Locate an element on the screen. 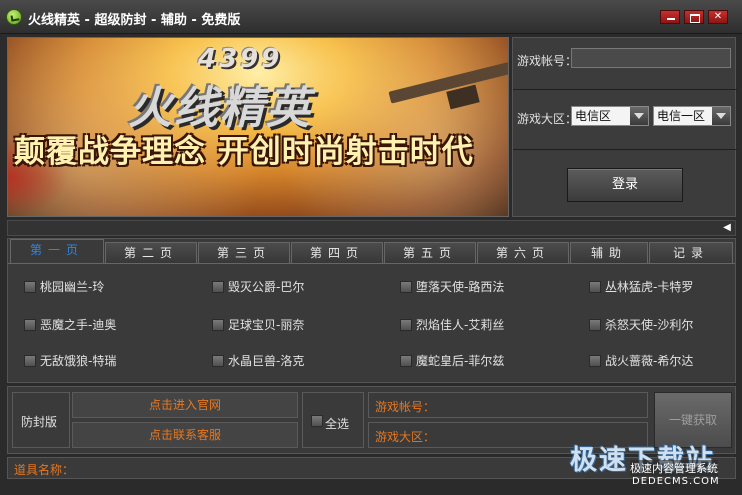 Image resolution: width=742 pixels, height=495 pixels. region-select-secondary-value: 电信一区 is located at coordinates (681, 116).